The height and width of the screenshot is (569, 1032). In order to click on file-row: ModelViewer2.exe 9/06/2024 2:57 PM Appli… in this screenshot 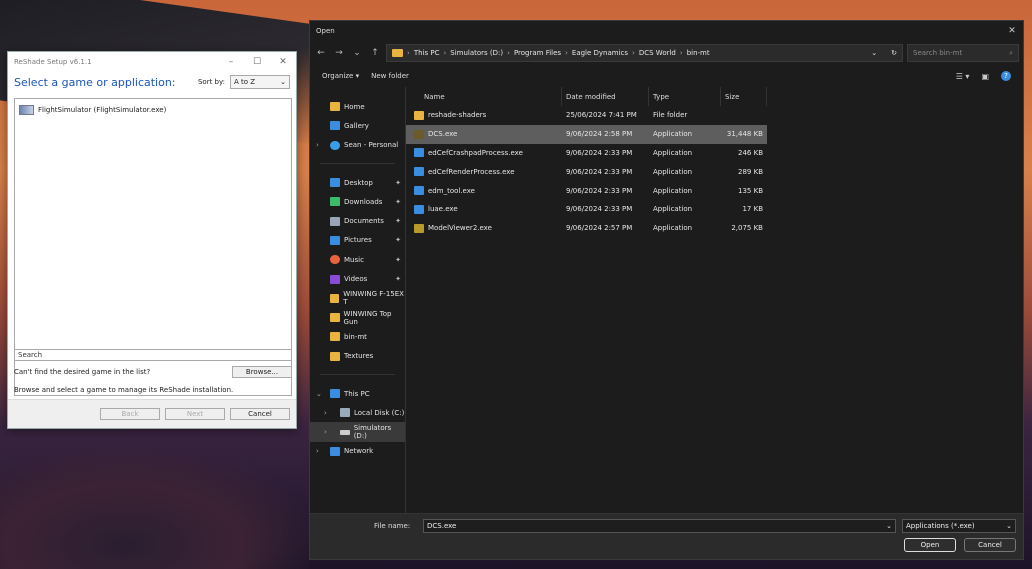, I will do `click(714, 228)`.